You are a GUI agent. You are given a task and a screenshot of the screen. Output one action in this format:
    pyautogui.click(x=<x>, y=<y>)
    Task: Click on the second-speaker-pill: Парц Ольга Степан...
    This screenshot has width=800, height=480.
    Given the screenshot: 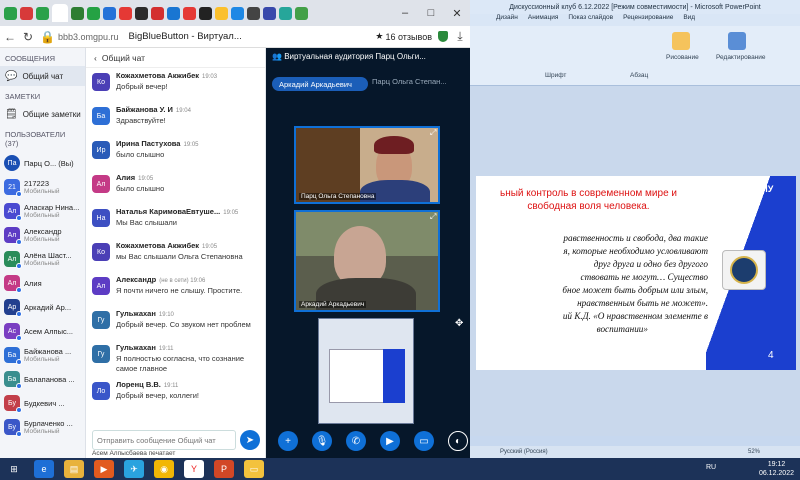 What is the action you would take?
    pyautogui.click(x=409, y=81)
    